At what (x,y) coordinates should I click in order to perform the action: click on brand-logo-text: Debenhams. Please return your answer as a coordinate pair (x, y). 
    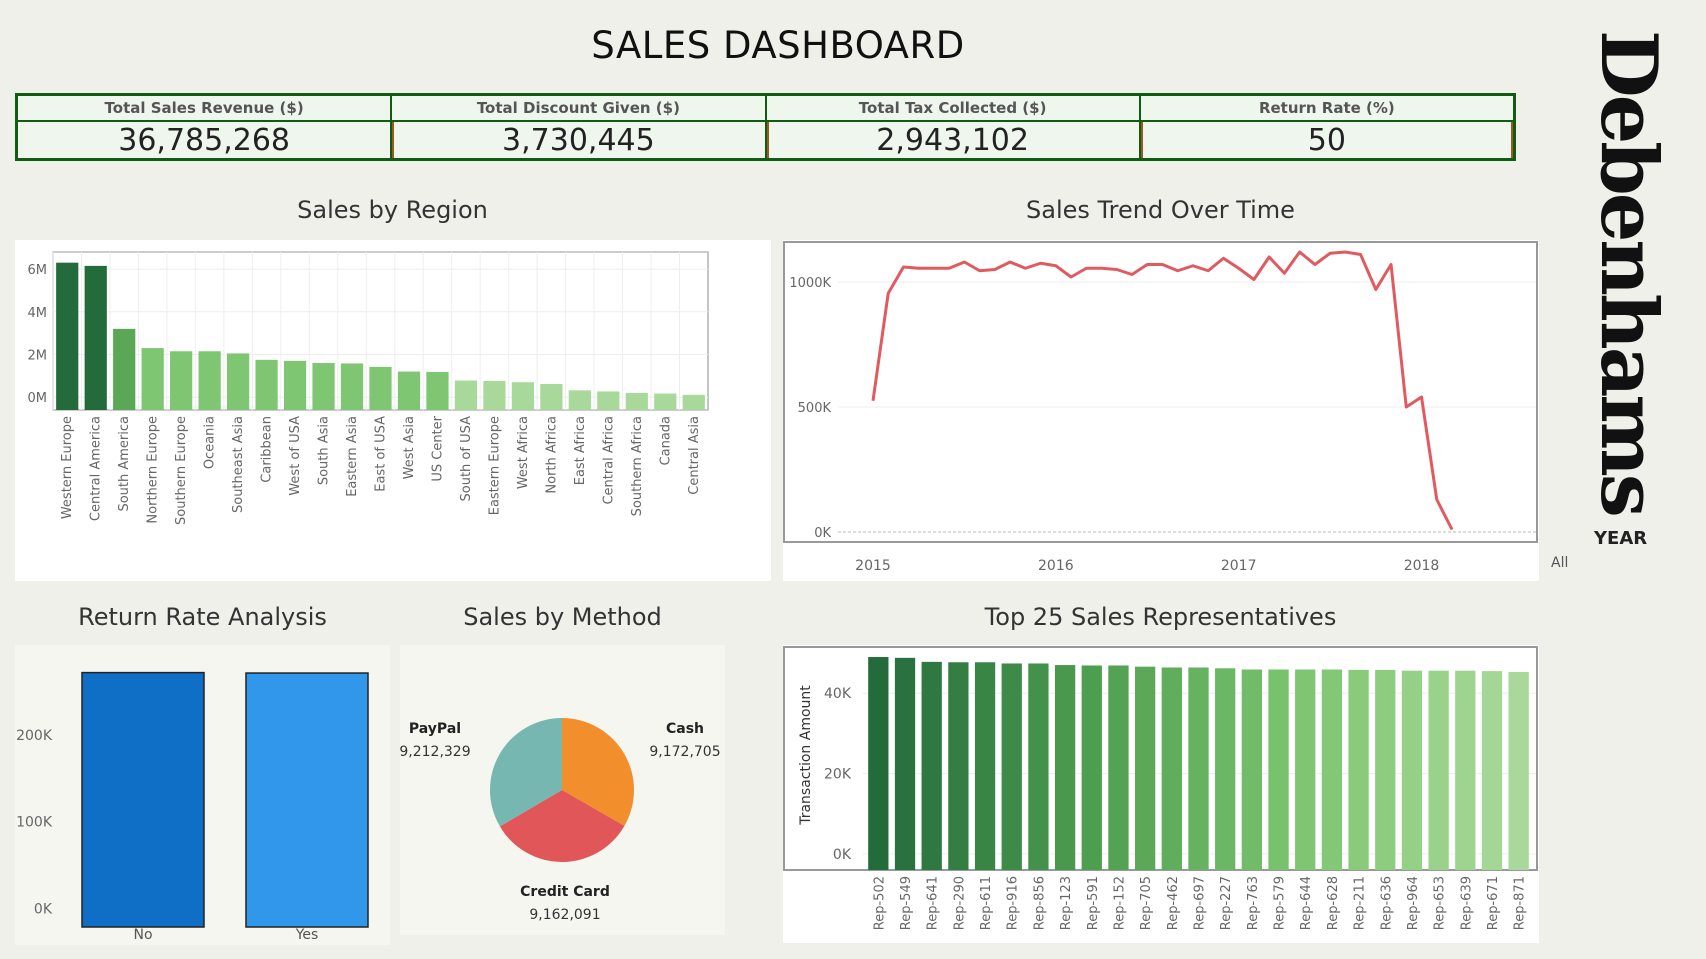
    Looking at the image, I should click on (1628, 272).